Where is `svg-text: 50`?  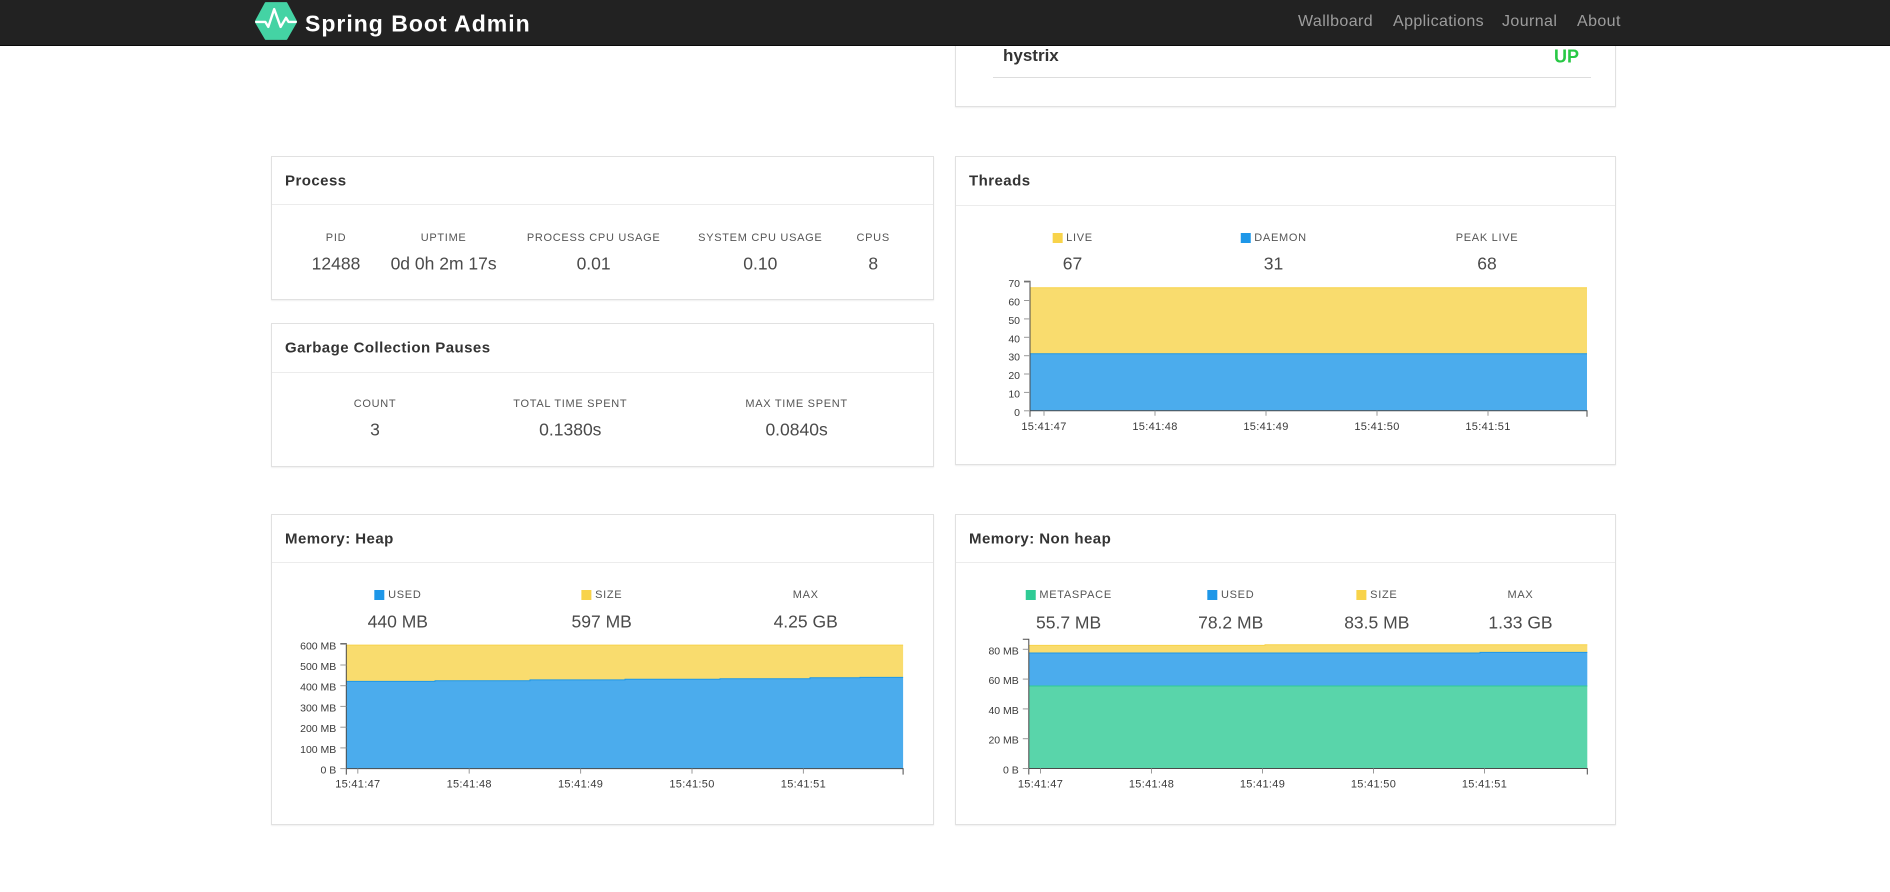
svg-text: 50 is located at coordinates (1014, 321).